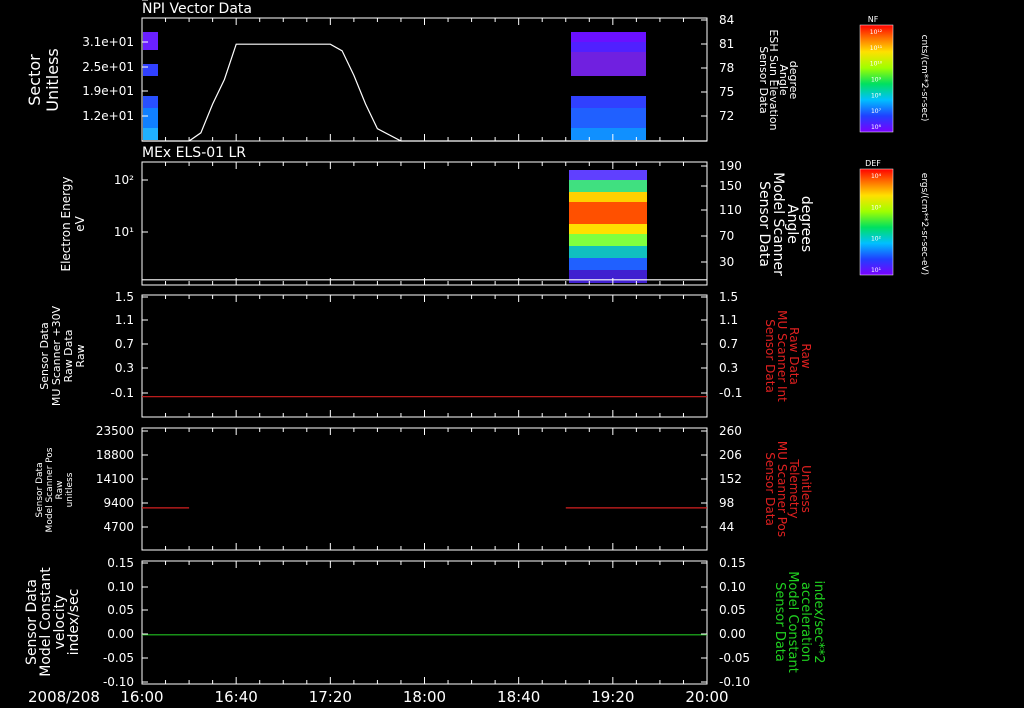 The height and width of the screenshot is (708, 1024). Describe the element at coordinates (770, 356) in the screenshot. I see `panel-mu-30v-y2label-1: Sensor Data` at that location.